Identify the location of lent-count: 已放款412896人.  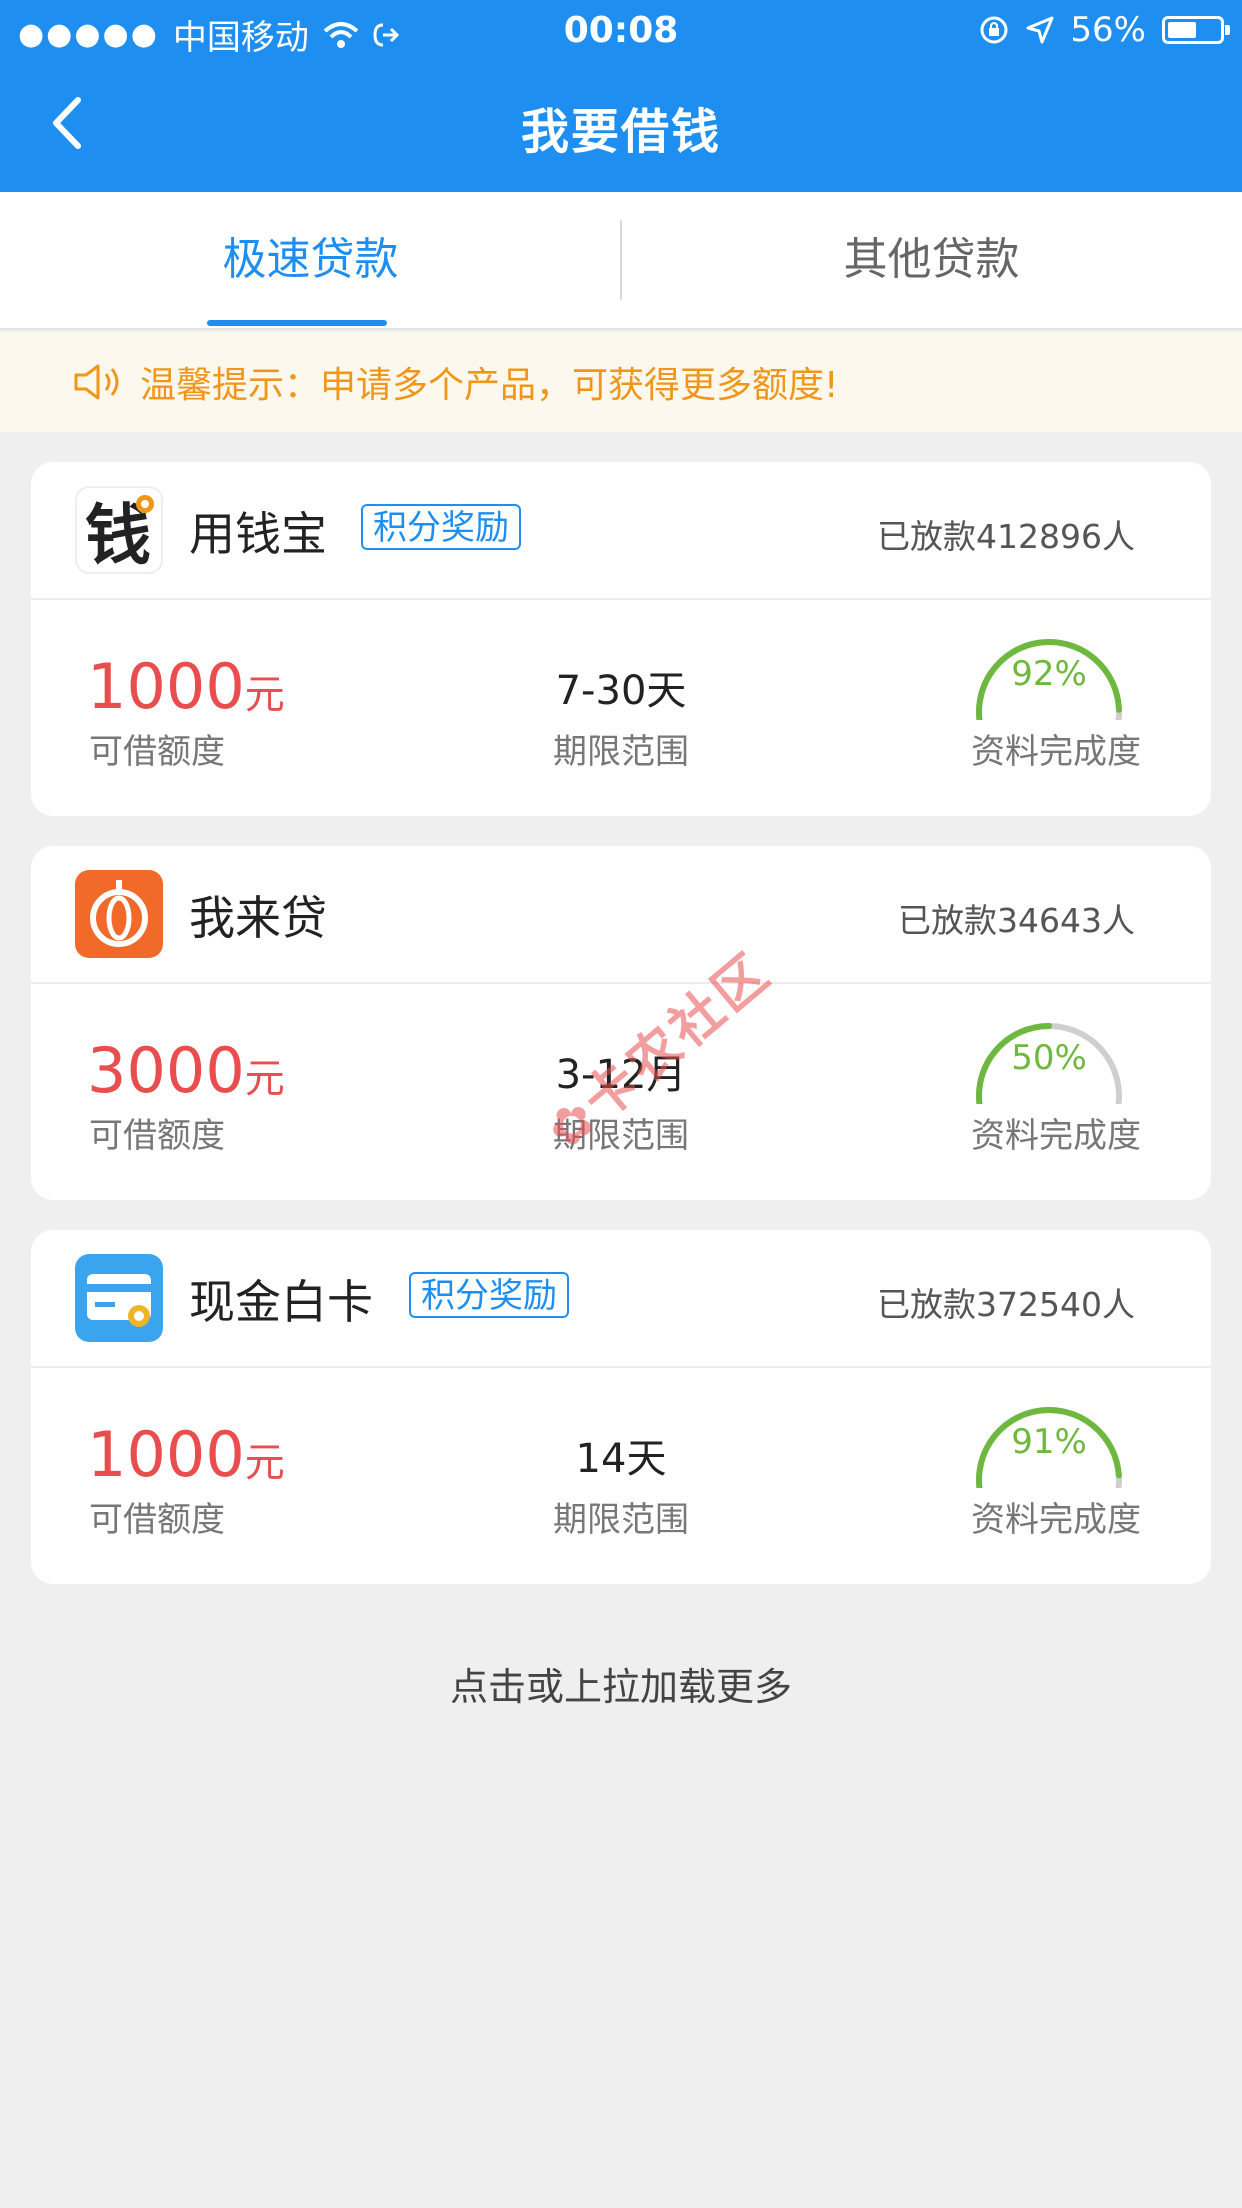
(1006, 536).